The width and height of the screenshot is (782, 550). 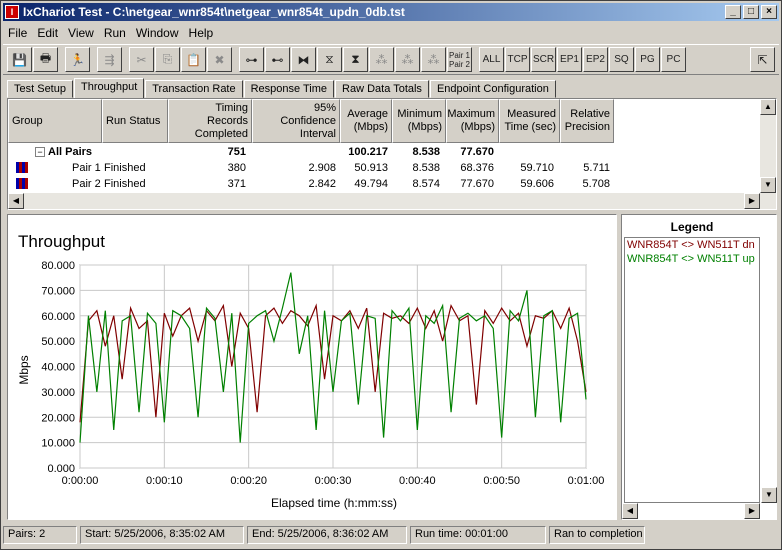 What do you see at coordinates (647, 59) in the screenshot?
I see `filter-pg-button: PG` at bounding box center [647, 59].